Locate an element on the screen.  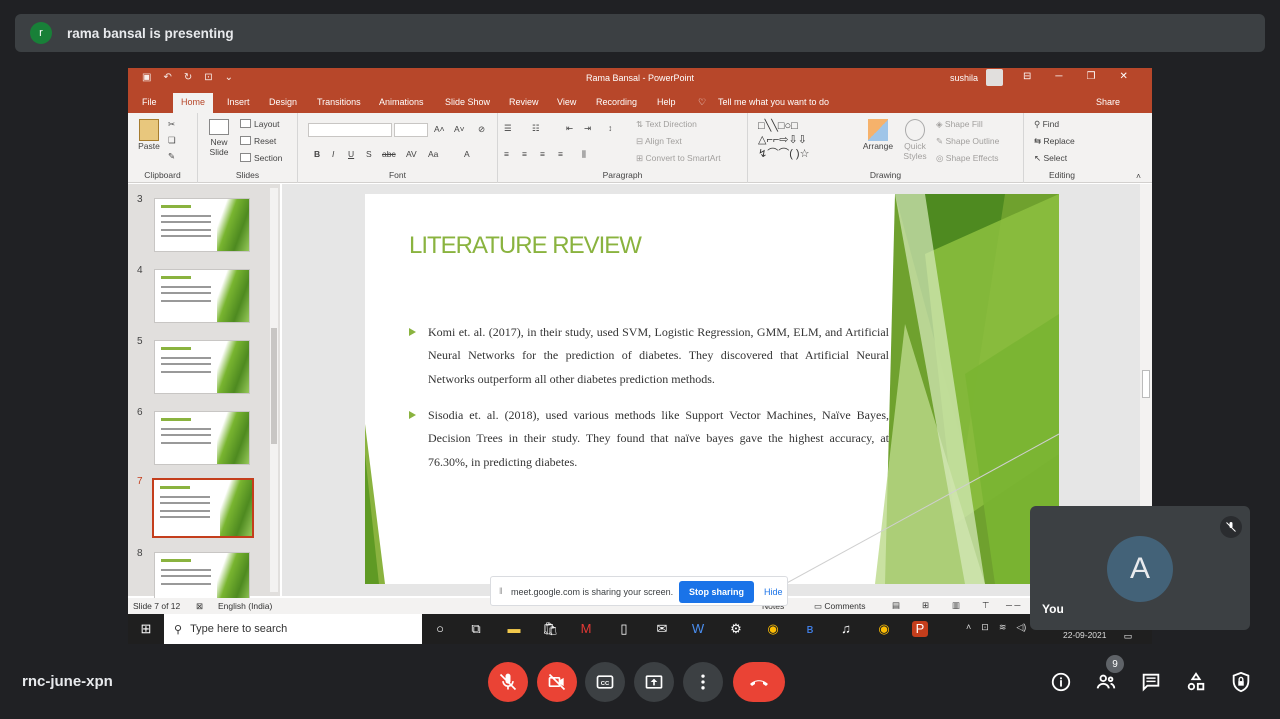
thumbnail-item: 6 is located at coordinates (198, 437).